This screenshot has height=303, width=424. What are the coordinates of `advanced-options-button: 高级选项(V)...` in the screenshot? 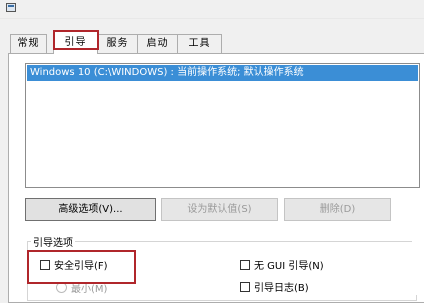 It's located at (90, 209).